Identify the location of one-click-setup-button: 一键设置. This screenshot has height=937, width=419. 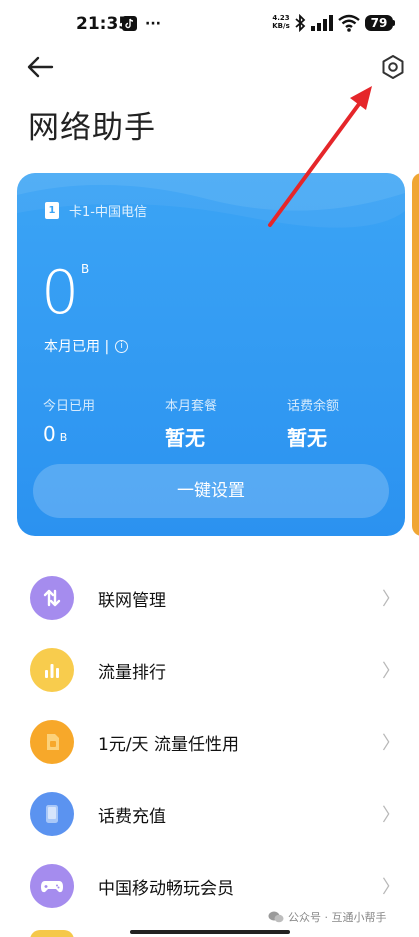
(211, 491).